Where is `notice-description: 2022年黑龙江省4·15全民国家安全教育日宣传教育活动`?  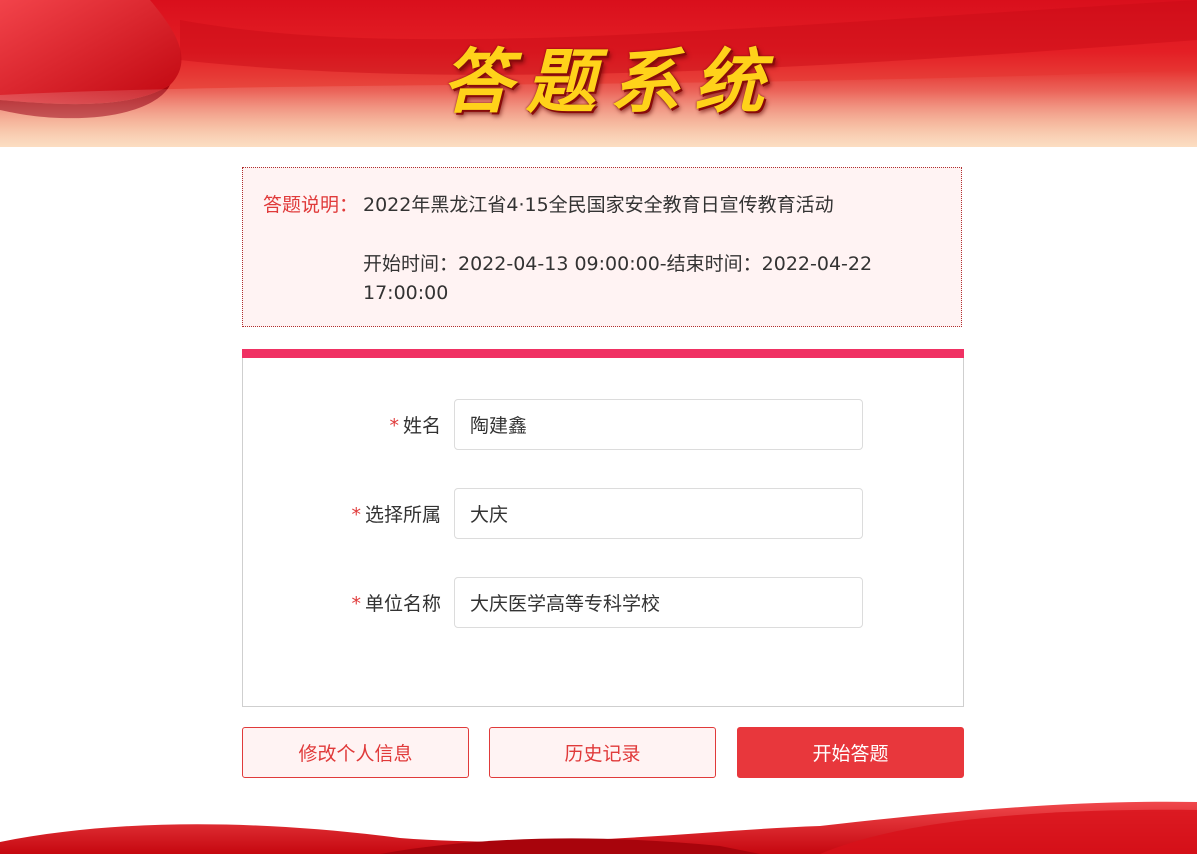
notice-description: 2022年黑龙江省4·15全民国家安全教育日宣传教育活动 is located at coordinates (598, 205).